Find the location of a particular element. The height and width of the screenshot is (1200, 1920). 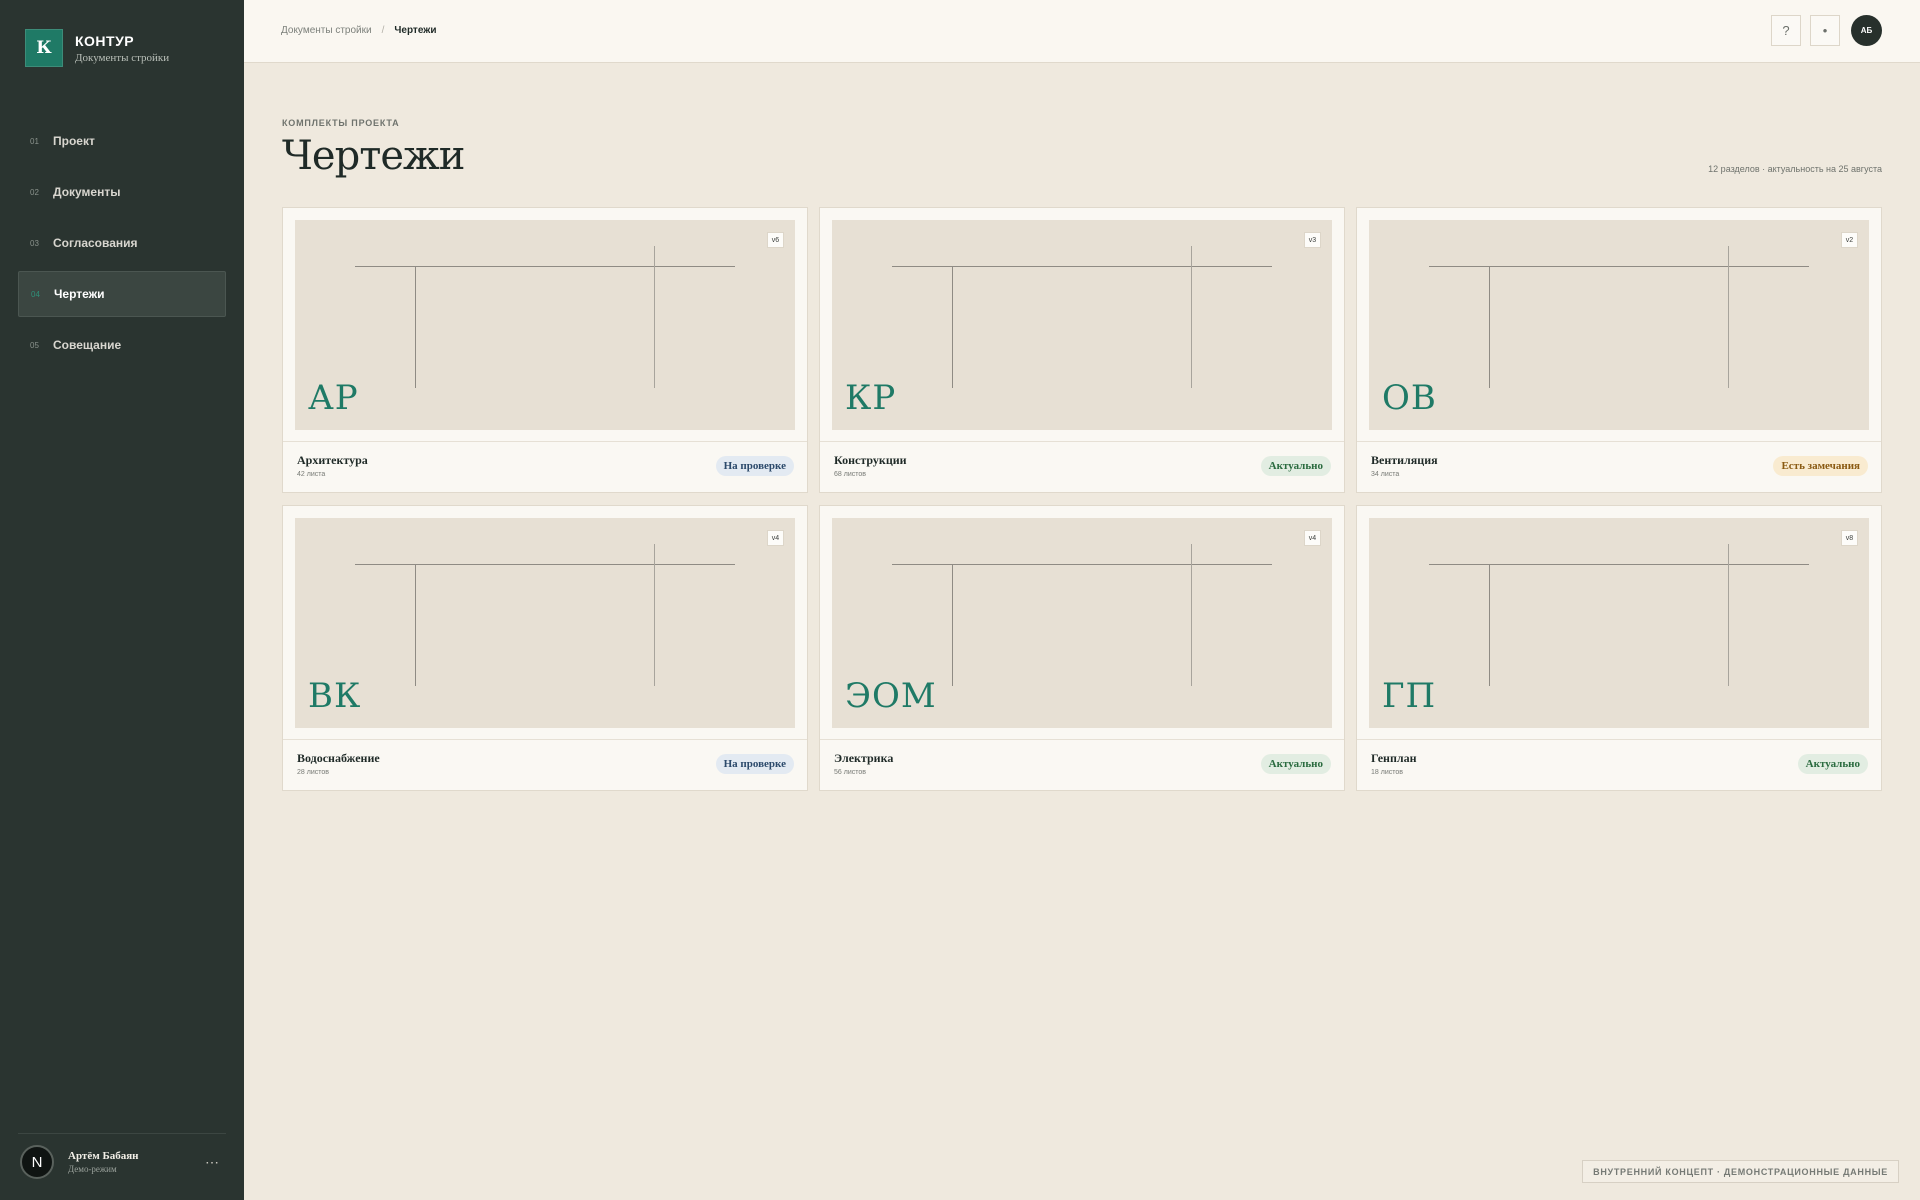

sidebar-item-documents: 02 Документы is located at coordinates (122, 192).